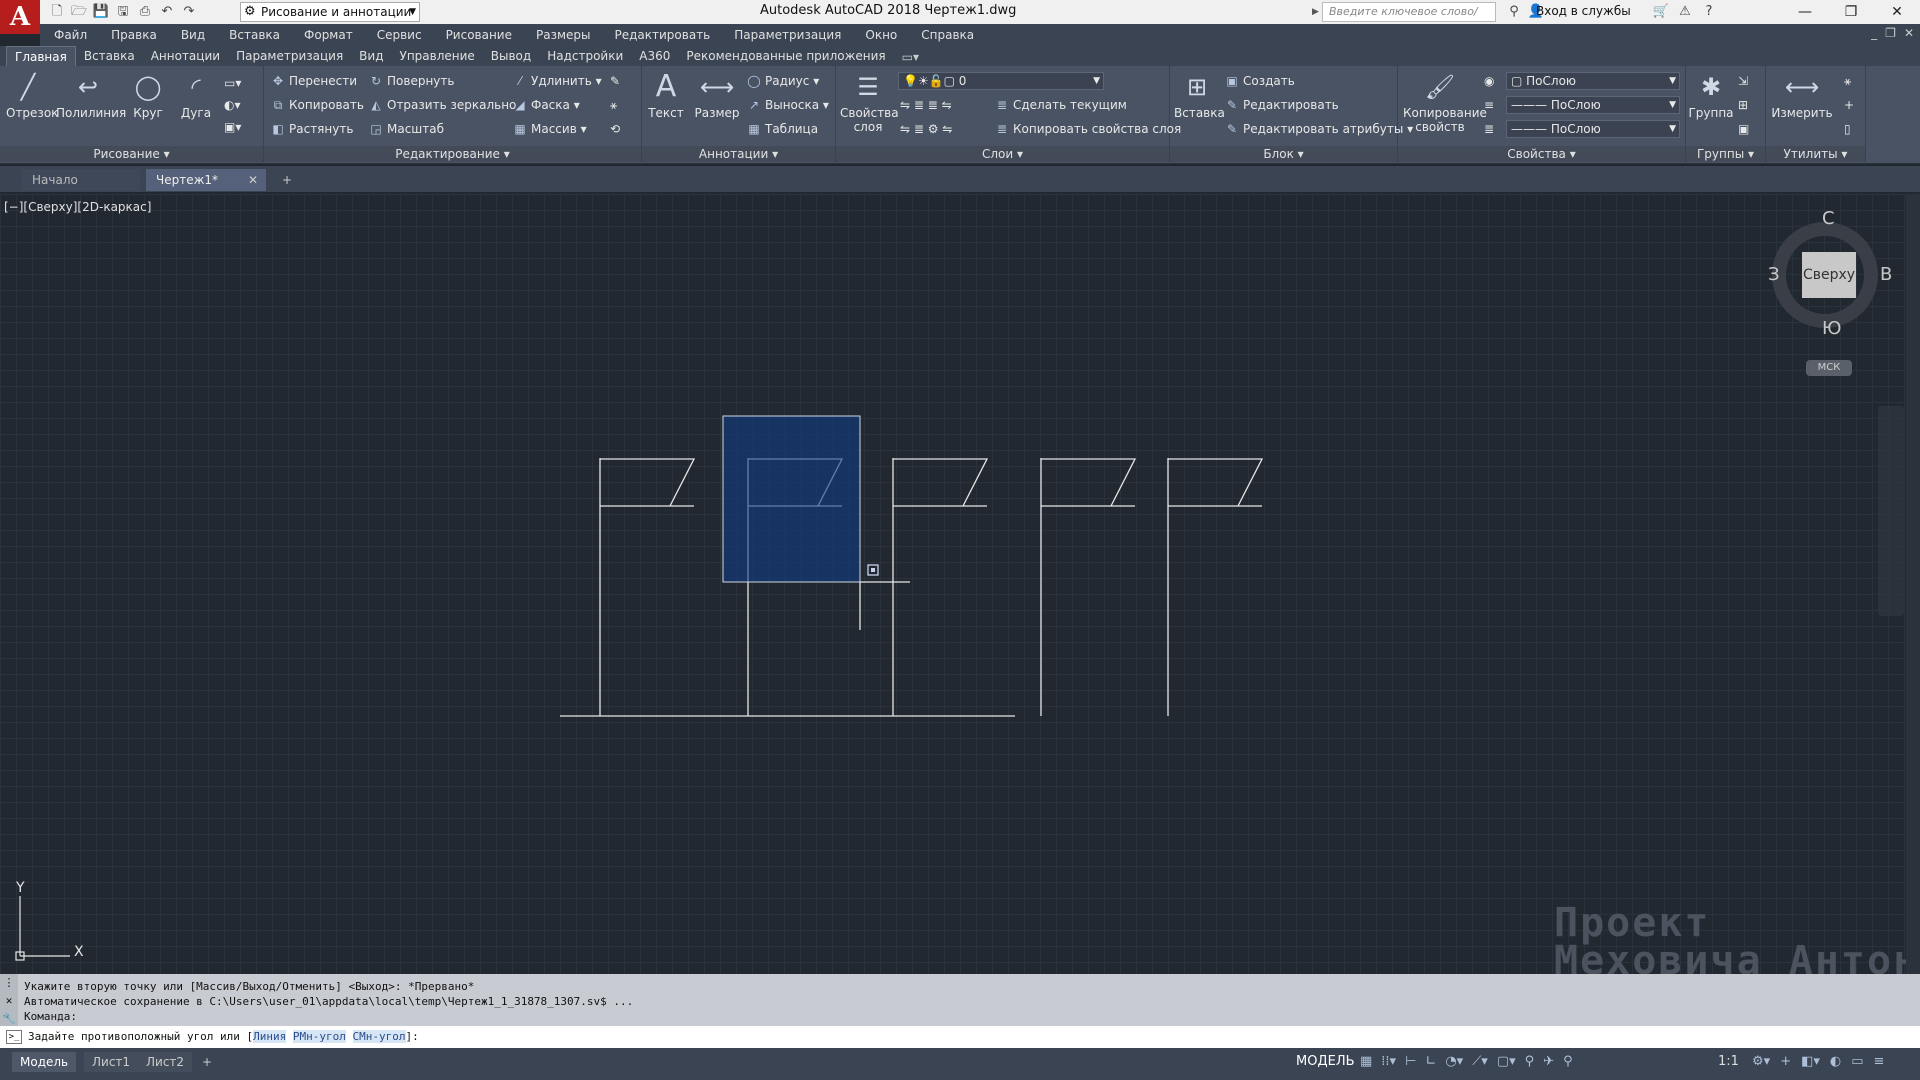 Image resolution: width=1920 pixels, height=1080 pixels. What do you see at coordinates (663, 35) in the screenshot?
I see `menu-modify: Редактировать` at bounding box center [663, 35].